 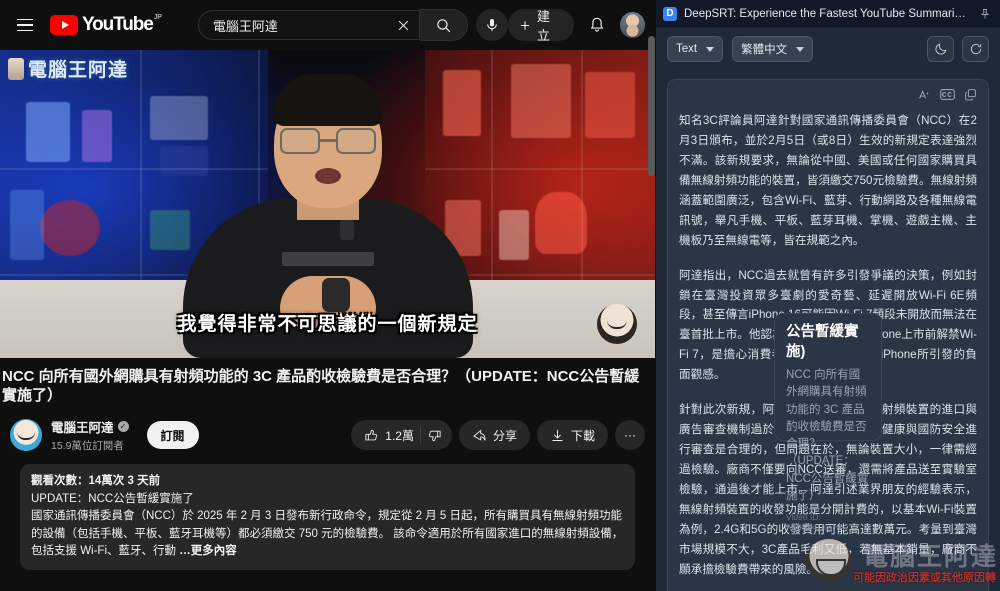 I want to click on download-button: 下載, so click(x=572, y=435).